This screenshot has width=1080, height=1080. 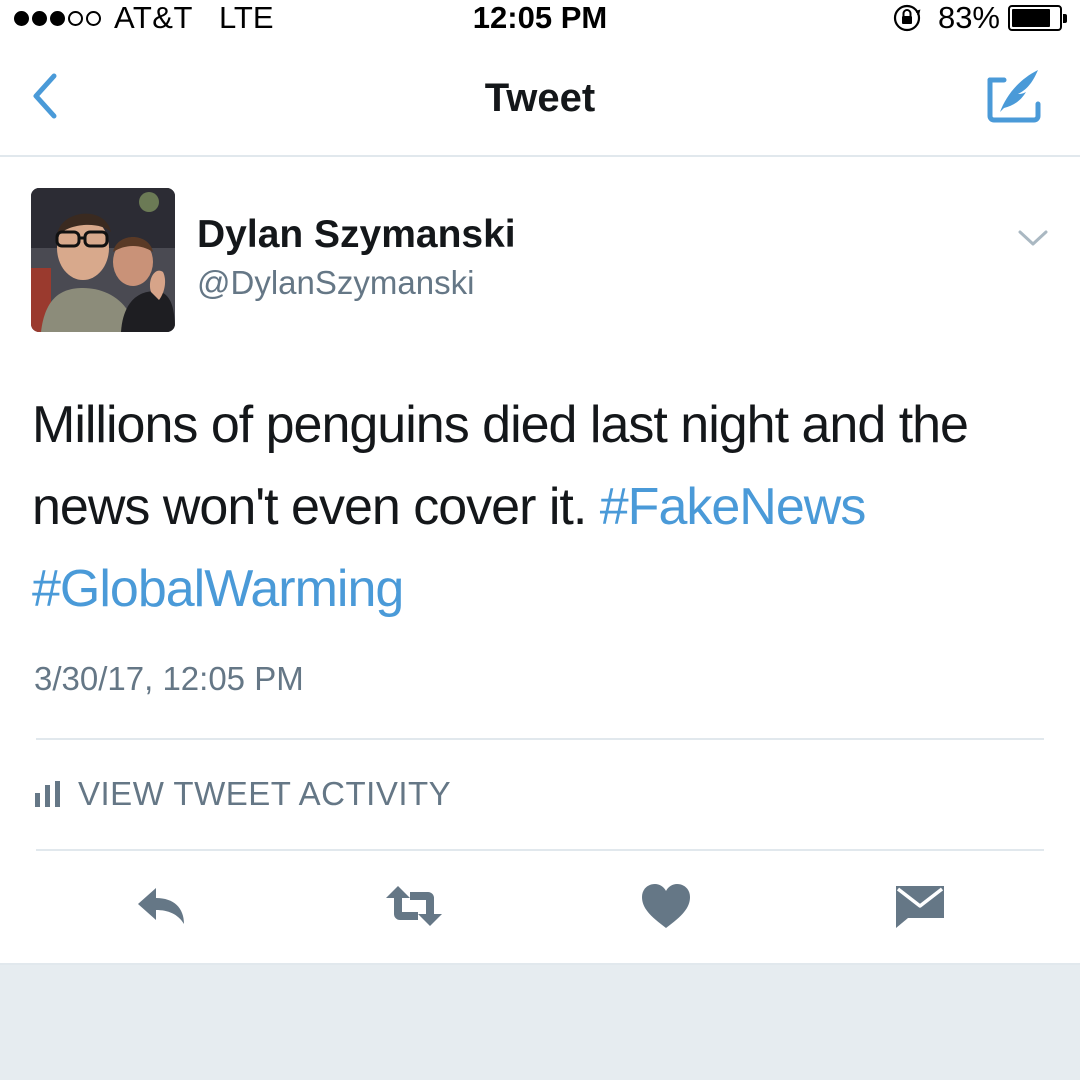 I want to click on status-bar-right: 83%, so click(x=979, y=18).